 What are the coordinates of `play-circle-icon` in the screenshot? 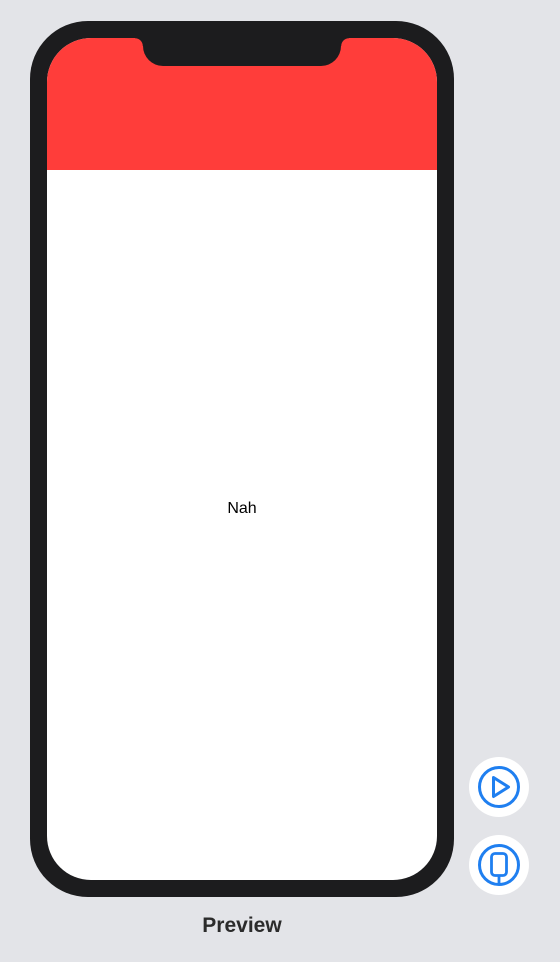 It's located at (499, 787).